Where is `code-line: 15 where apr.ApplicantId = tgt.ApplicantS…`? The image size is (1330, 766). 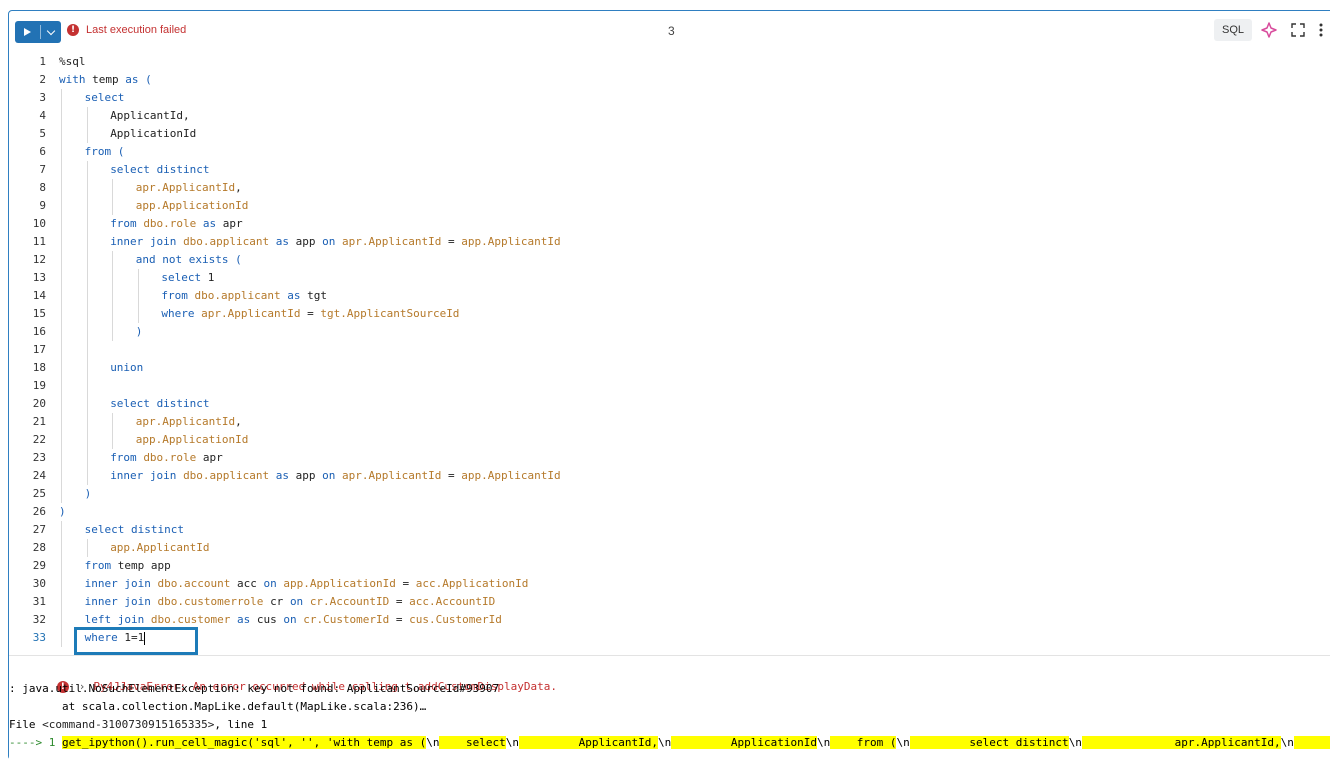
code-line: 15 where apr.ApplicantId = tgt.ApplicantS… is located at coordinates (659, 314).